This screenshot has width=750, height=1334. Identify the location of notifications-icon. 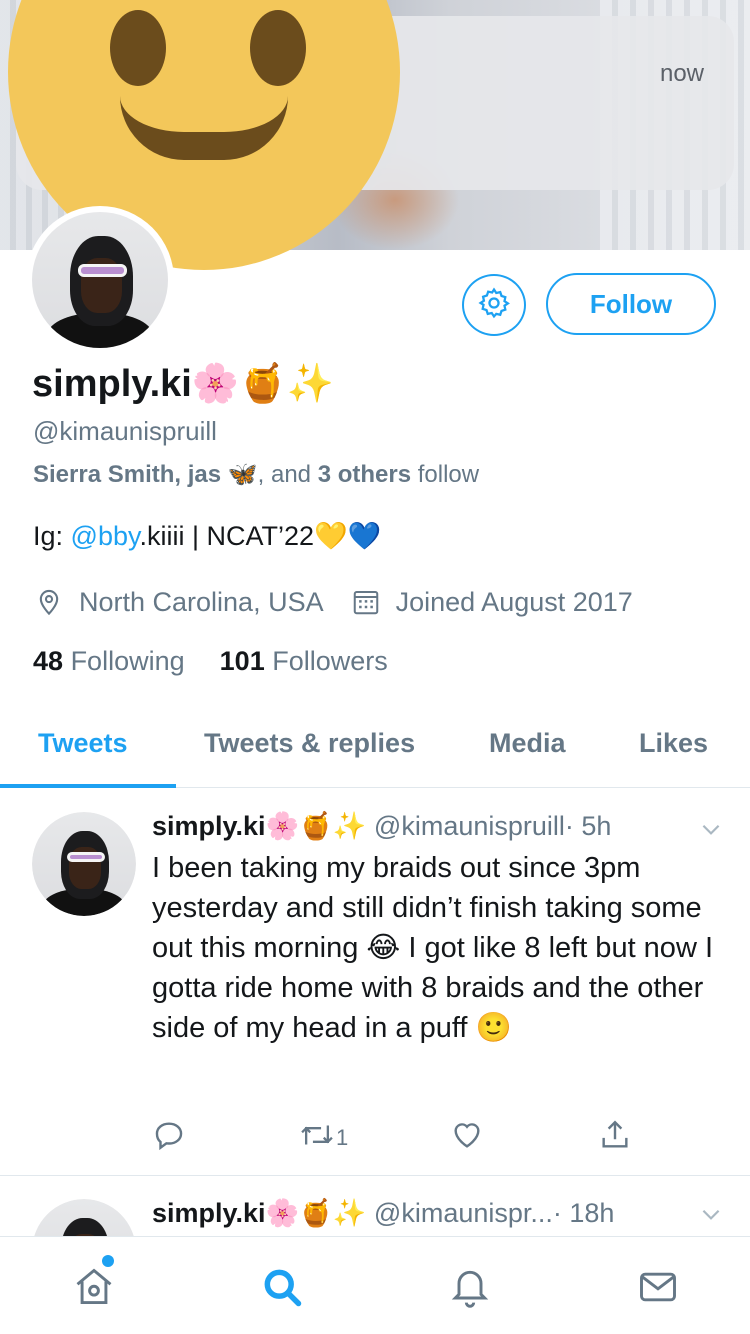
(470, 1287).